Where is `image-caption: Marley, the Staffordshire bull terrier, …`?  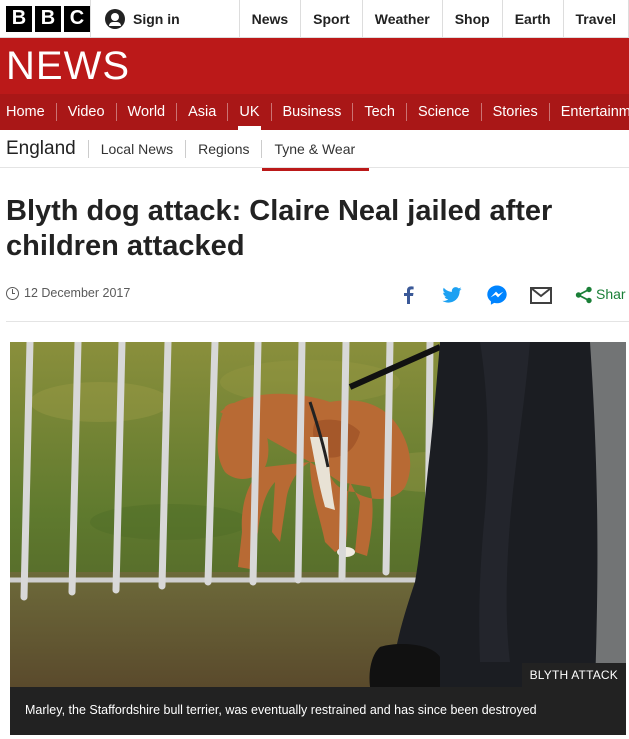
image-caption: Marley, the Staffordshire bull terrier, … is located at coordinates (318, 711).